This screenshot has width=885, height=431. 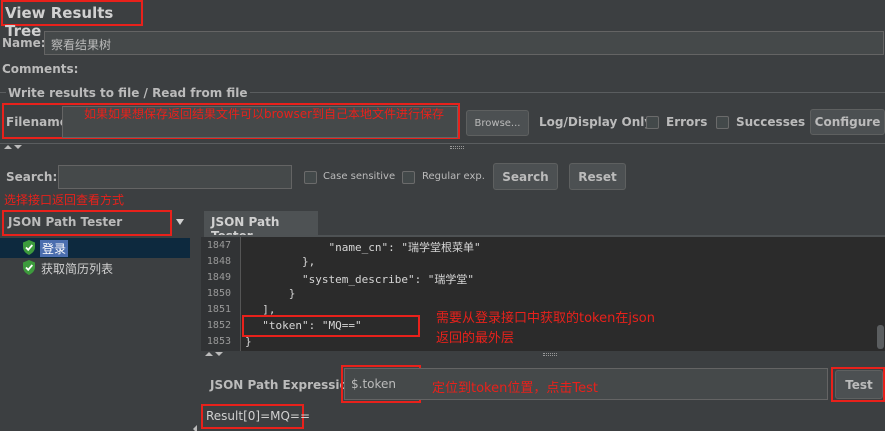 What do you see at coordinates (77, 269) in the screenshot?
I see `tree-item-label: 获取简历列表` at bounding box center [77, 269].